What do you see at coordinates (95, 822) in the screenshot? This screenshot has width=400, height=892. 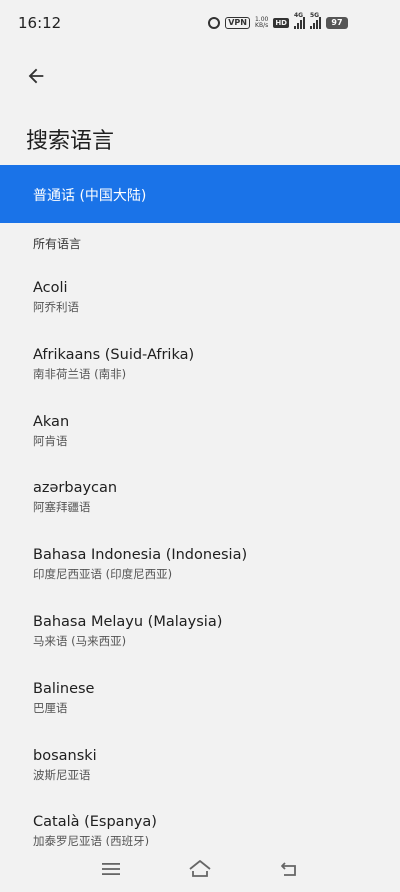 I see `language-name: Català (Espanya)` at bounding box center [95, 822].